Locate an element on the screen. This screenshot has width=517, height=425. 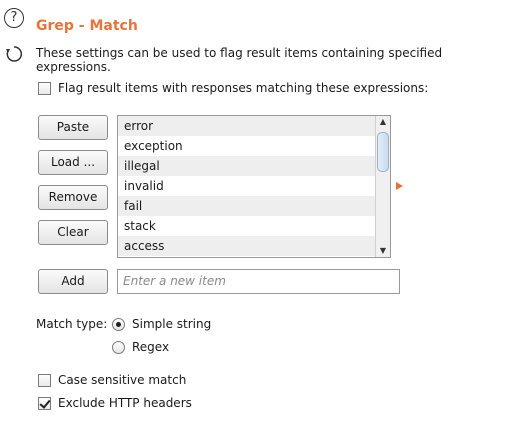
new-item-input: Enter a new item is located at coordinates (258, 281).